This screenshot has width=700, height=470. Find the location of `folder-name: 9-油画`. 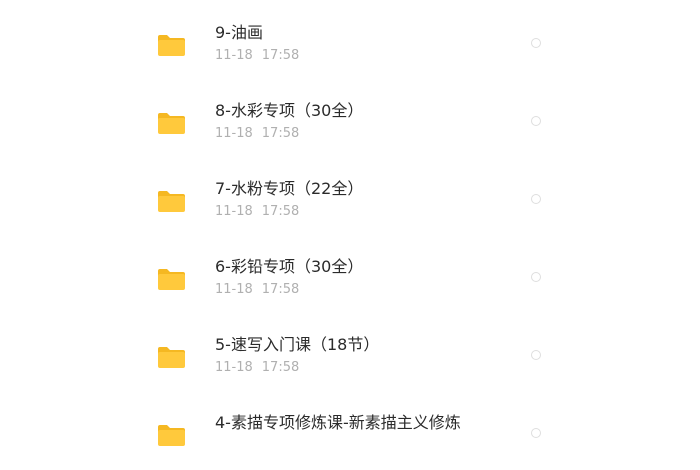

folder-name: 9-油画 is located at coordinates (239, 32).